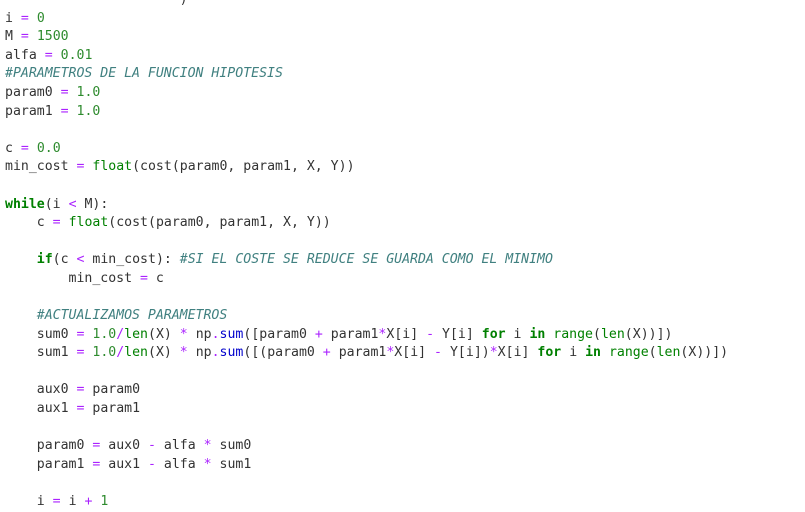 This screenshot has height=512, width=805. I want to click on operator-token: /, so click(120, 334).